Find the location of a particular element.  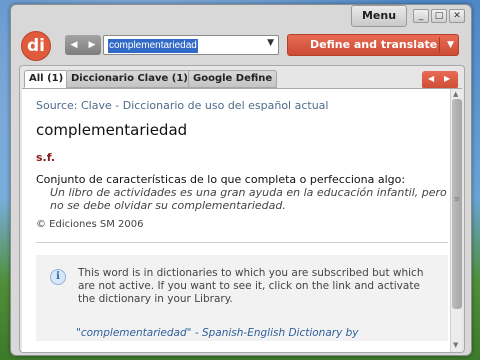

forward-arrow-icon: ▶ is located at coordinates (92, 45).